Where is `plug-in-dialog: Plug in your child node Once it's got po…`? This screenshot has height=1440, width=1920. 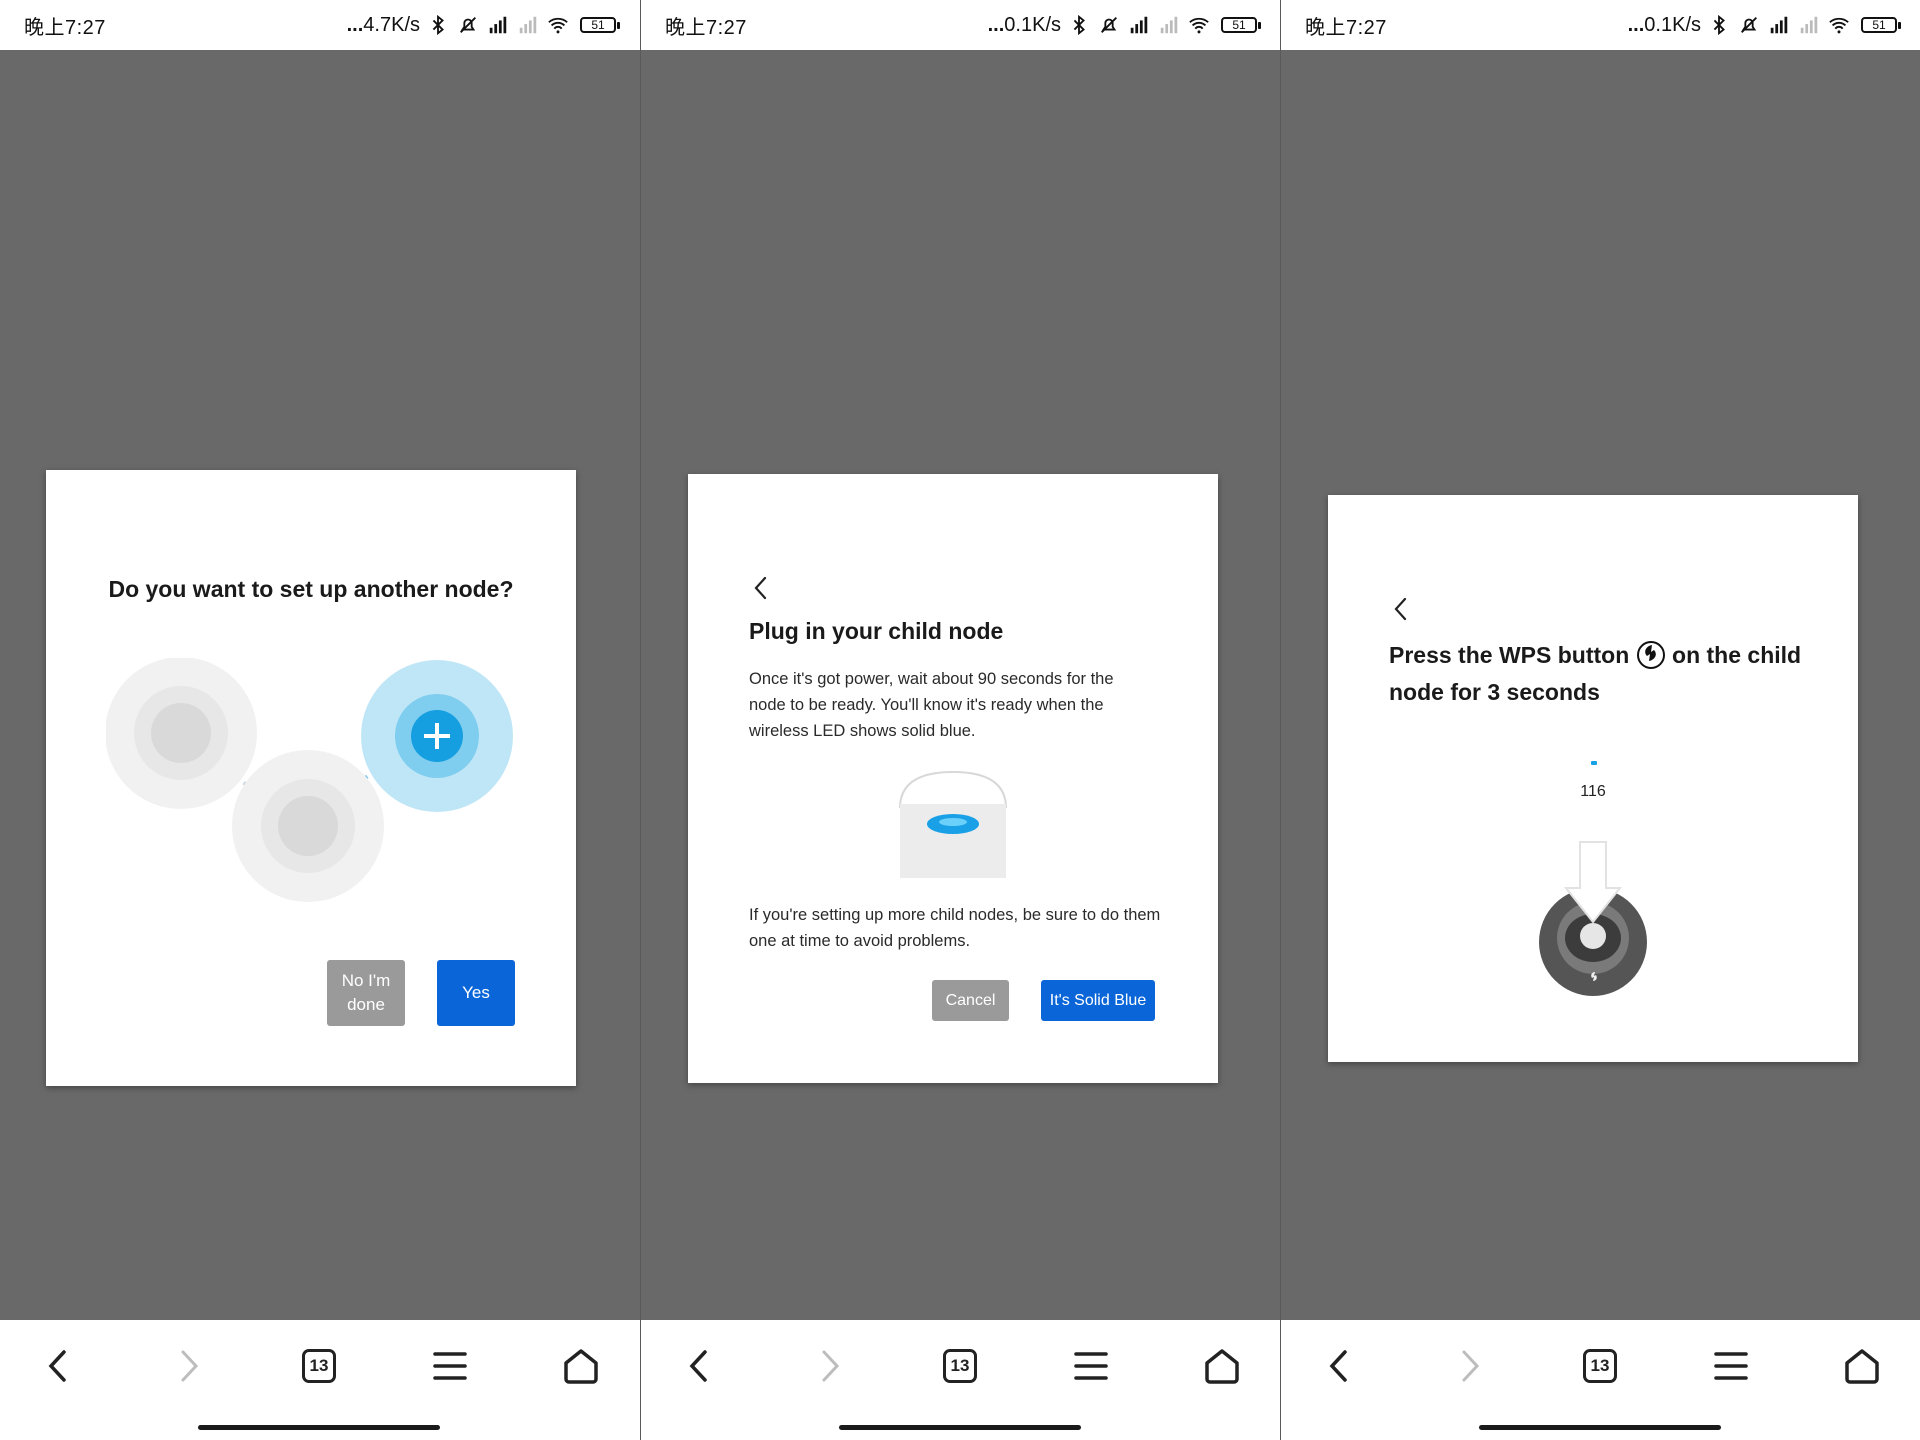
plug-in-dialog: Plug in your child node Once it's got po… is located at coordinates (953, 778).